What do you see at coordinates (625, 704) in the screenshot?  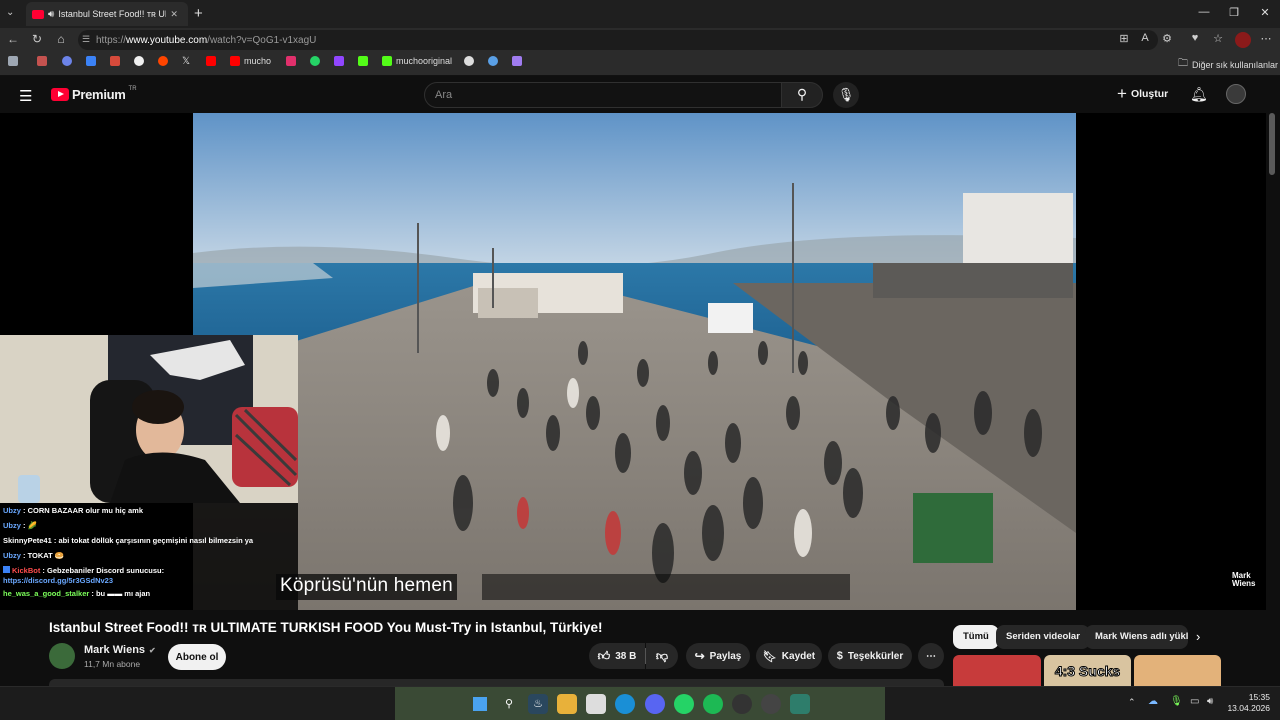 I see `edge-icon` at bounding box center [625, 704].